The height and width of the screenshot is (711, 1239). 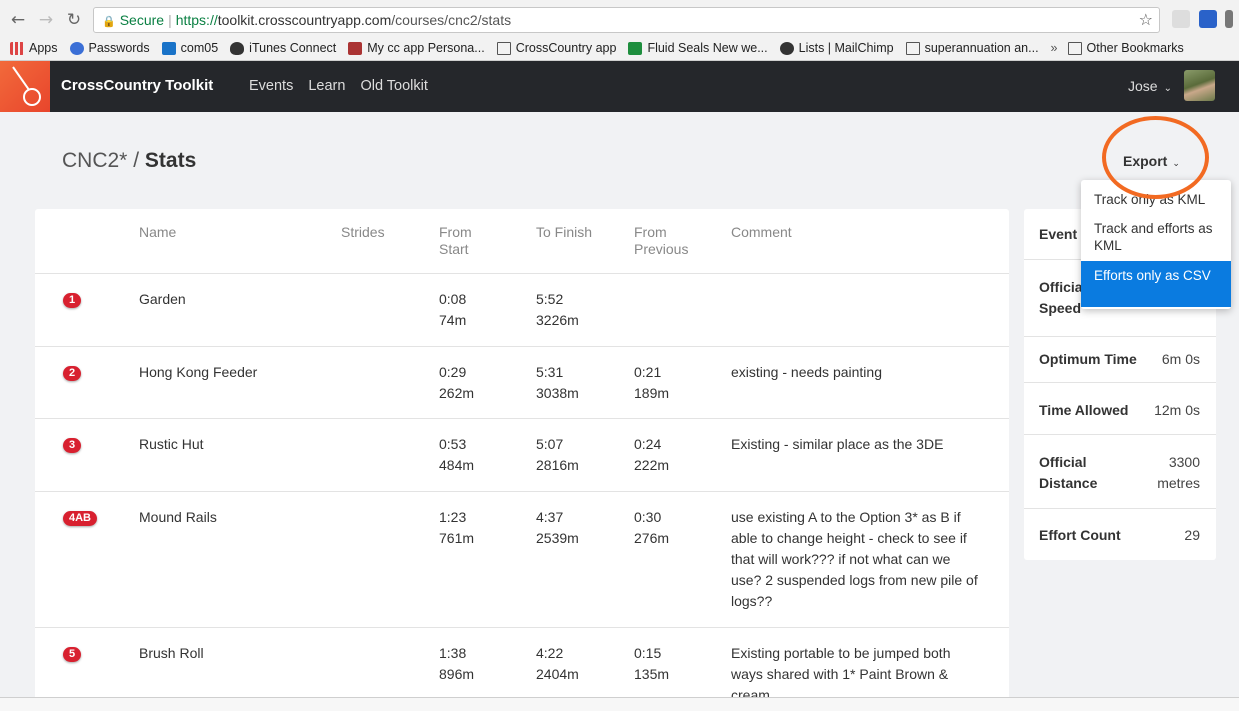 What do you see at coordinates (80, 518) in the screenshot?
I see `obstacle-badge: 4AB` at bounding box center [80, 518].